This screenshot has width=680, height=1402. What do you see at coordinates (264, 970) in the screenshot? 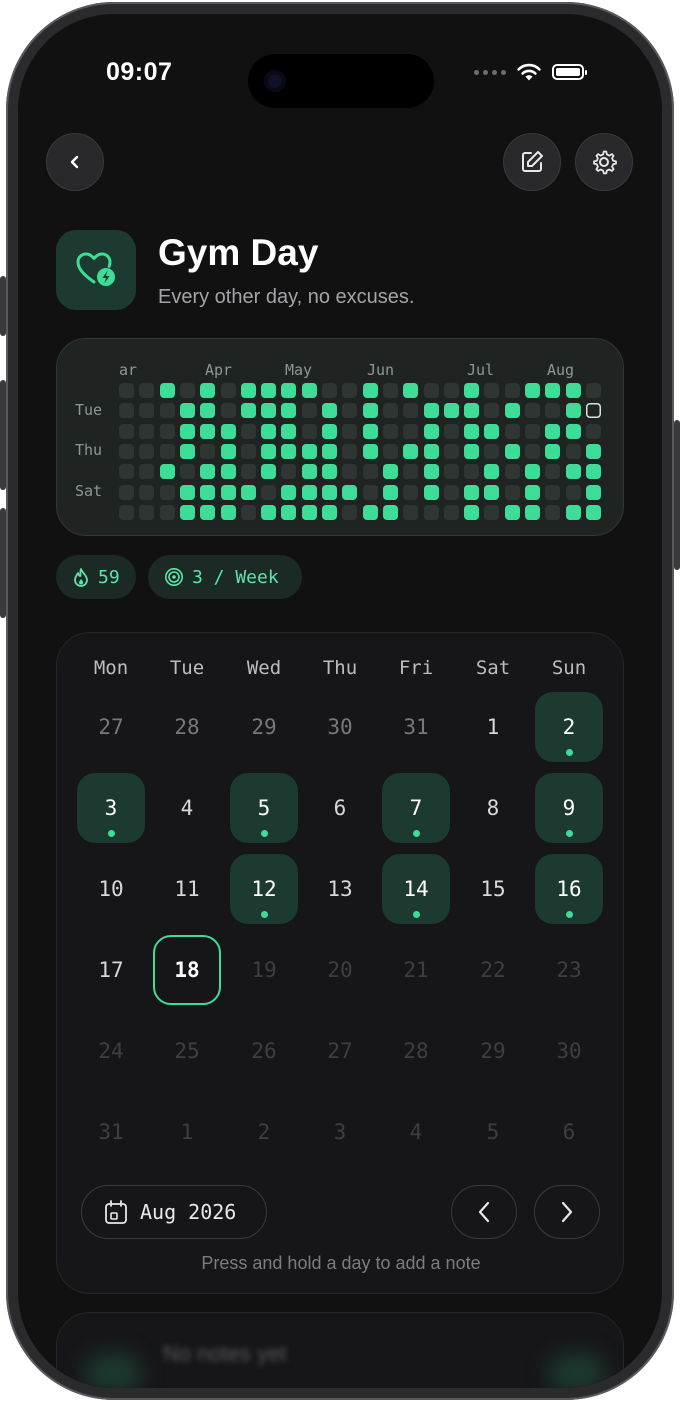
I see `calendar-day: 19` at bounding box center [264, 970].